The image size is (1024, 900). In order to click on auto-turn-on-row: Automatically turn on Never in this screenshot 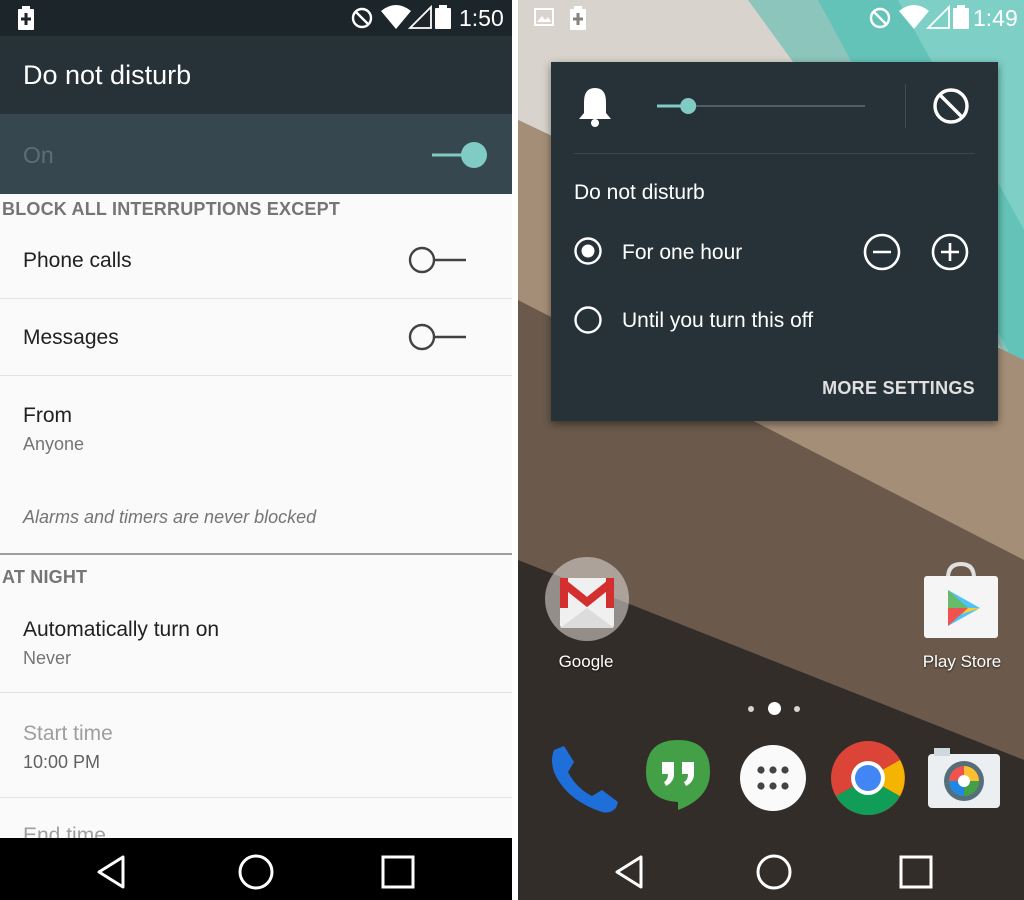, I will do `click(256, 641)`.